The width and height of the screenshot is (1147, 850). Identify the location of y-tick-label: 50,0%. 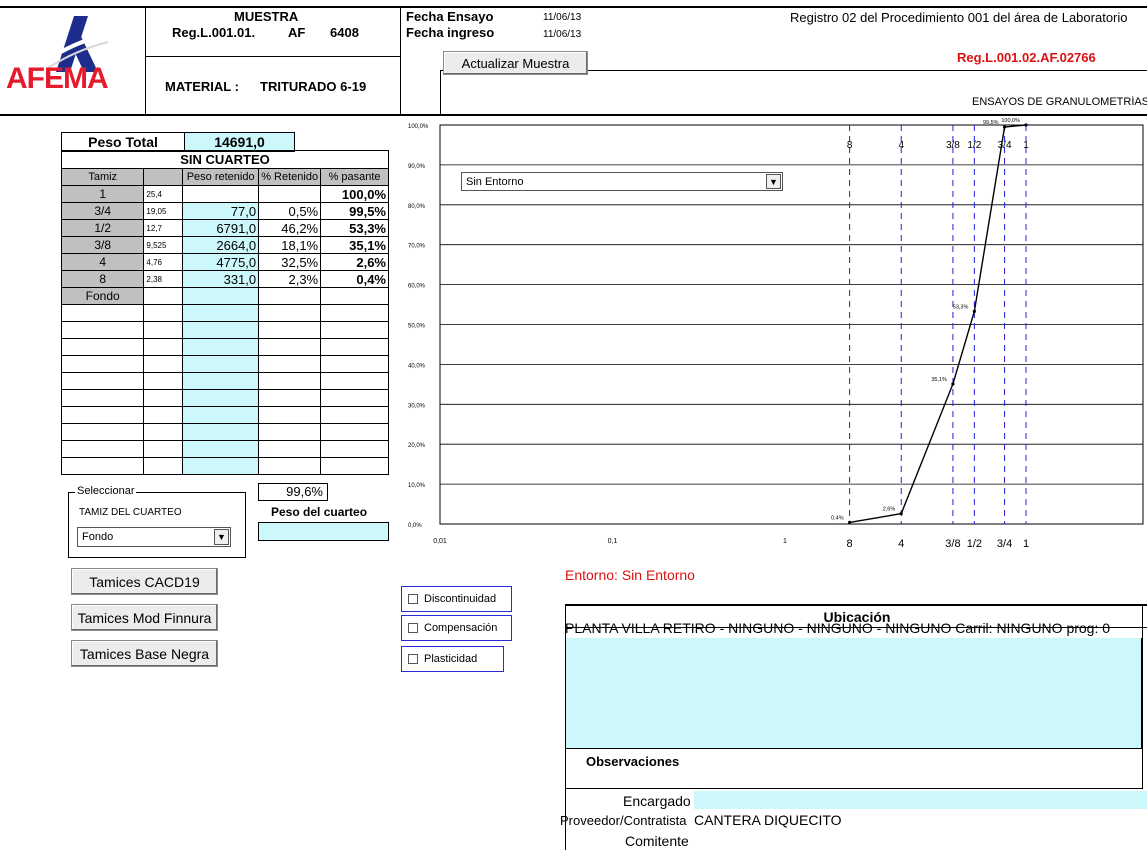
(417, 327).